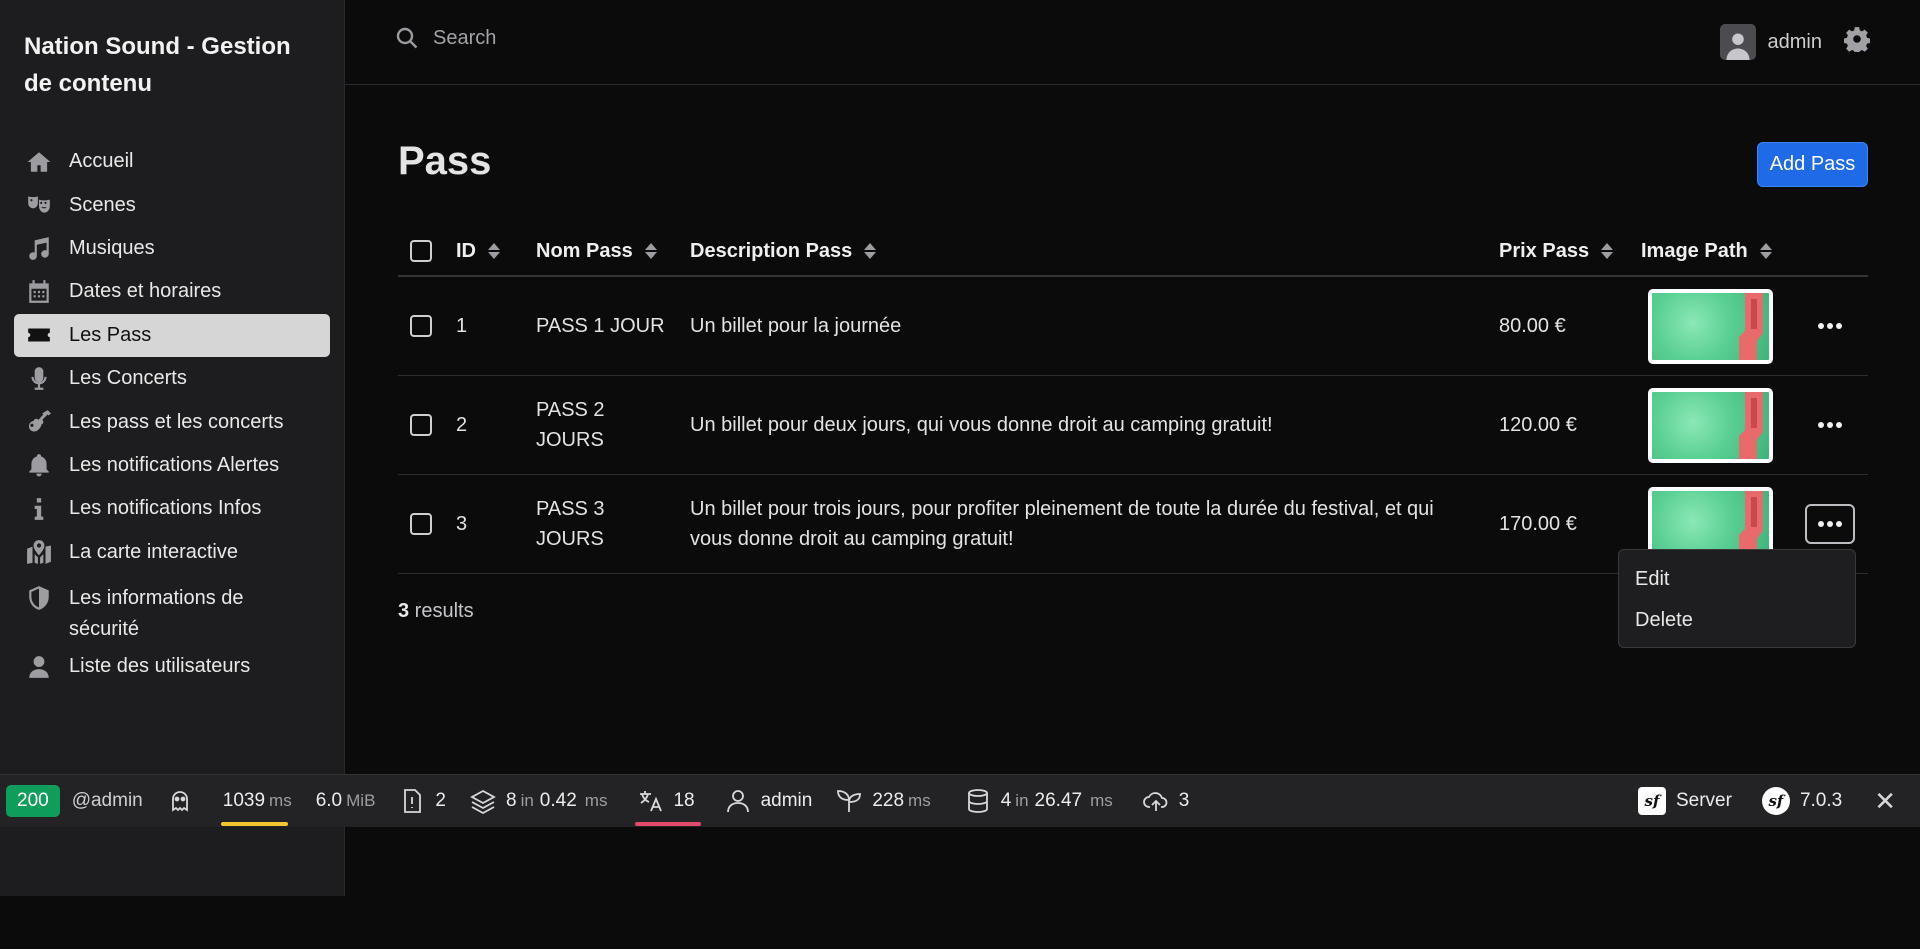  I want to click on cell-id: 2, so click(462, 425).